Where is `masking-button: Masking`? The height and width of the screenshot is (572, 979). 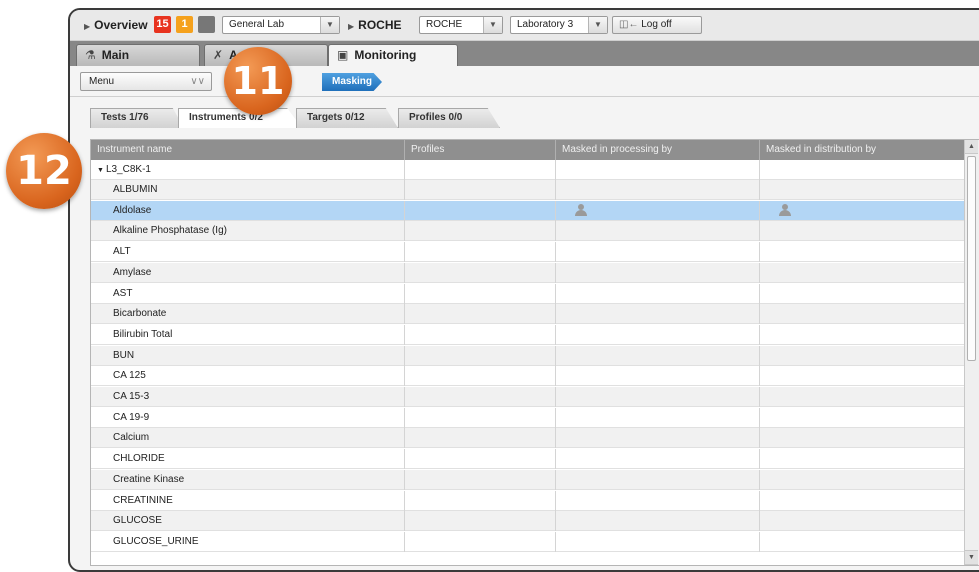
masking-button: Masking is located at coordinates (352, 82).